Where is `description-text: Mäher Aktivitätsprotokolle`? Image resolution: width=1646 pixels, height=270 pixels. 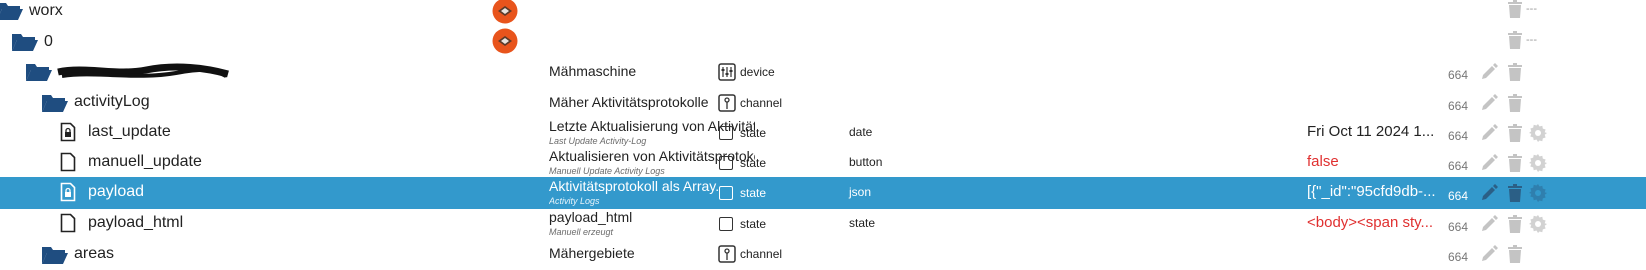 description-text: Mäher Aktivitätsprotokolle is located at coordinates (629, 102).